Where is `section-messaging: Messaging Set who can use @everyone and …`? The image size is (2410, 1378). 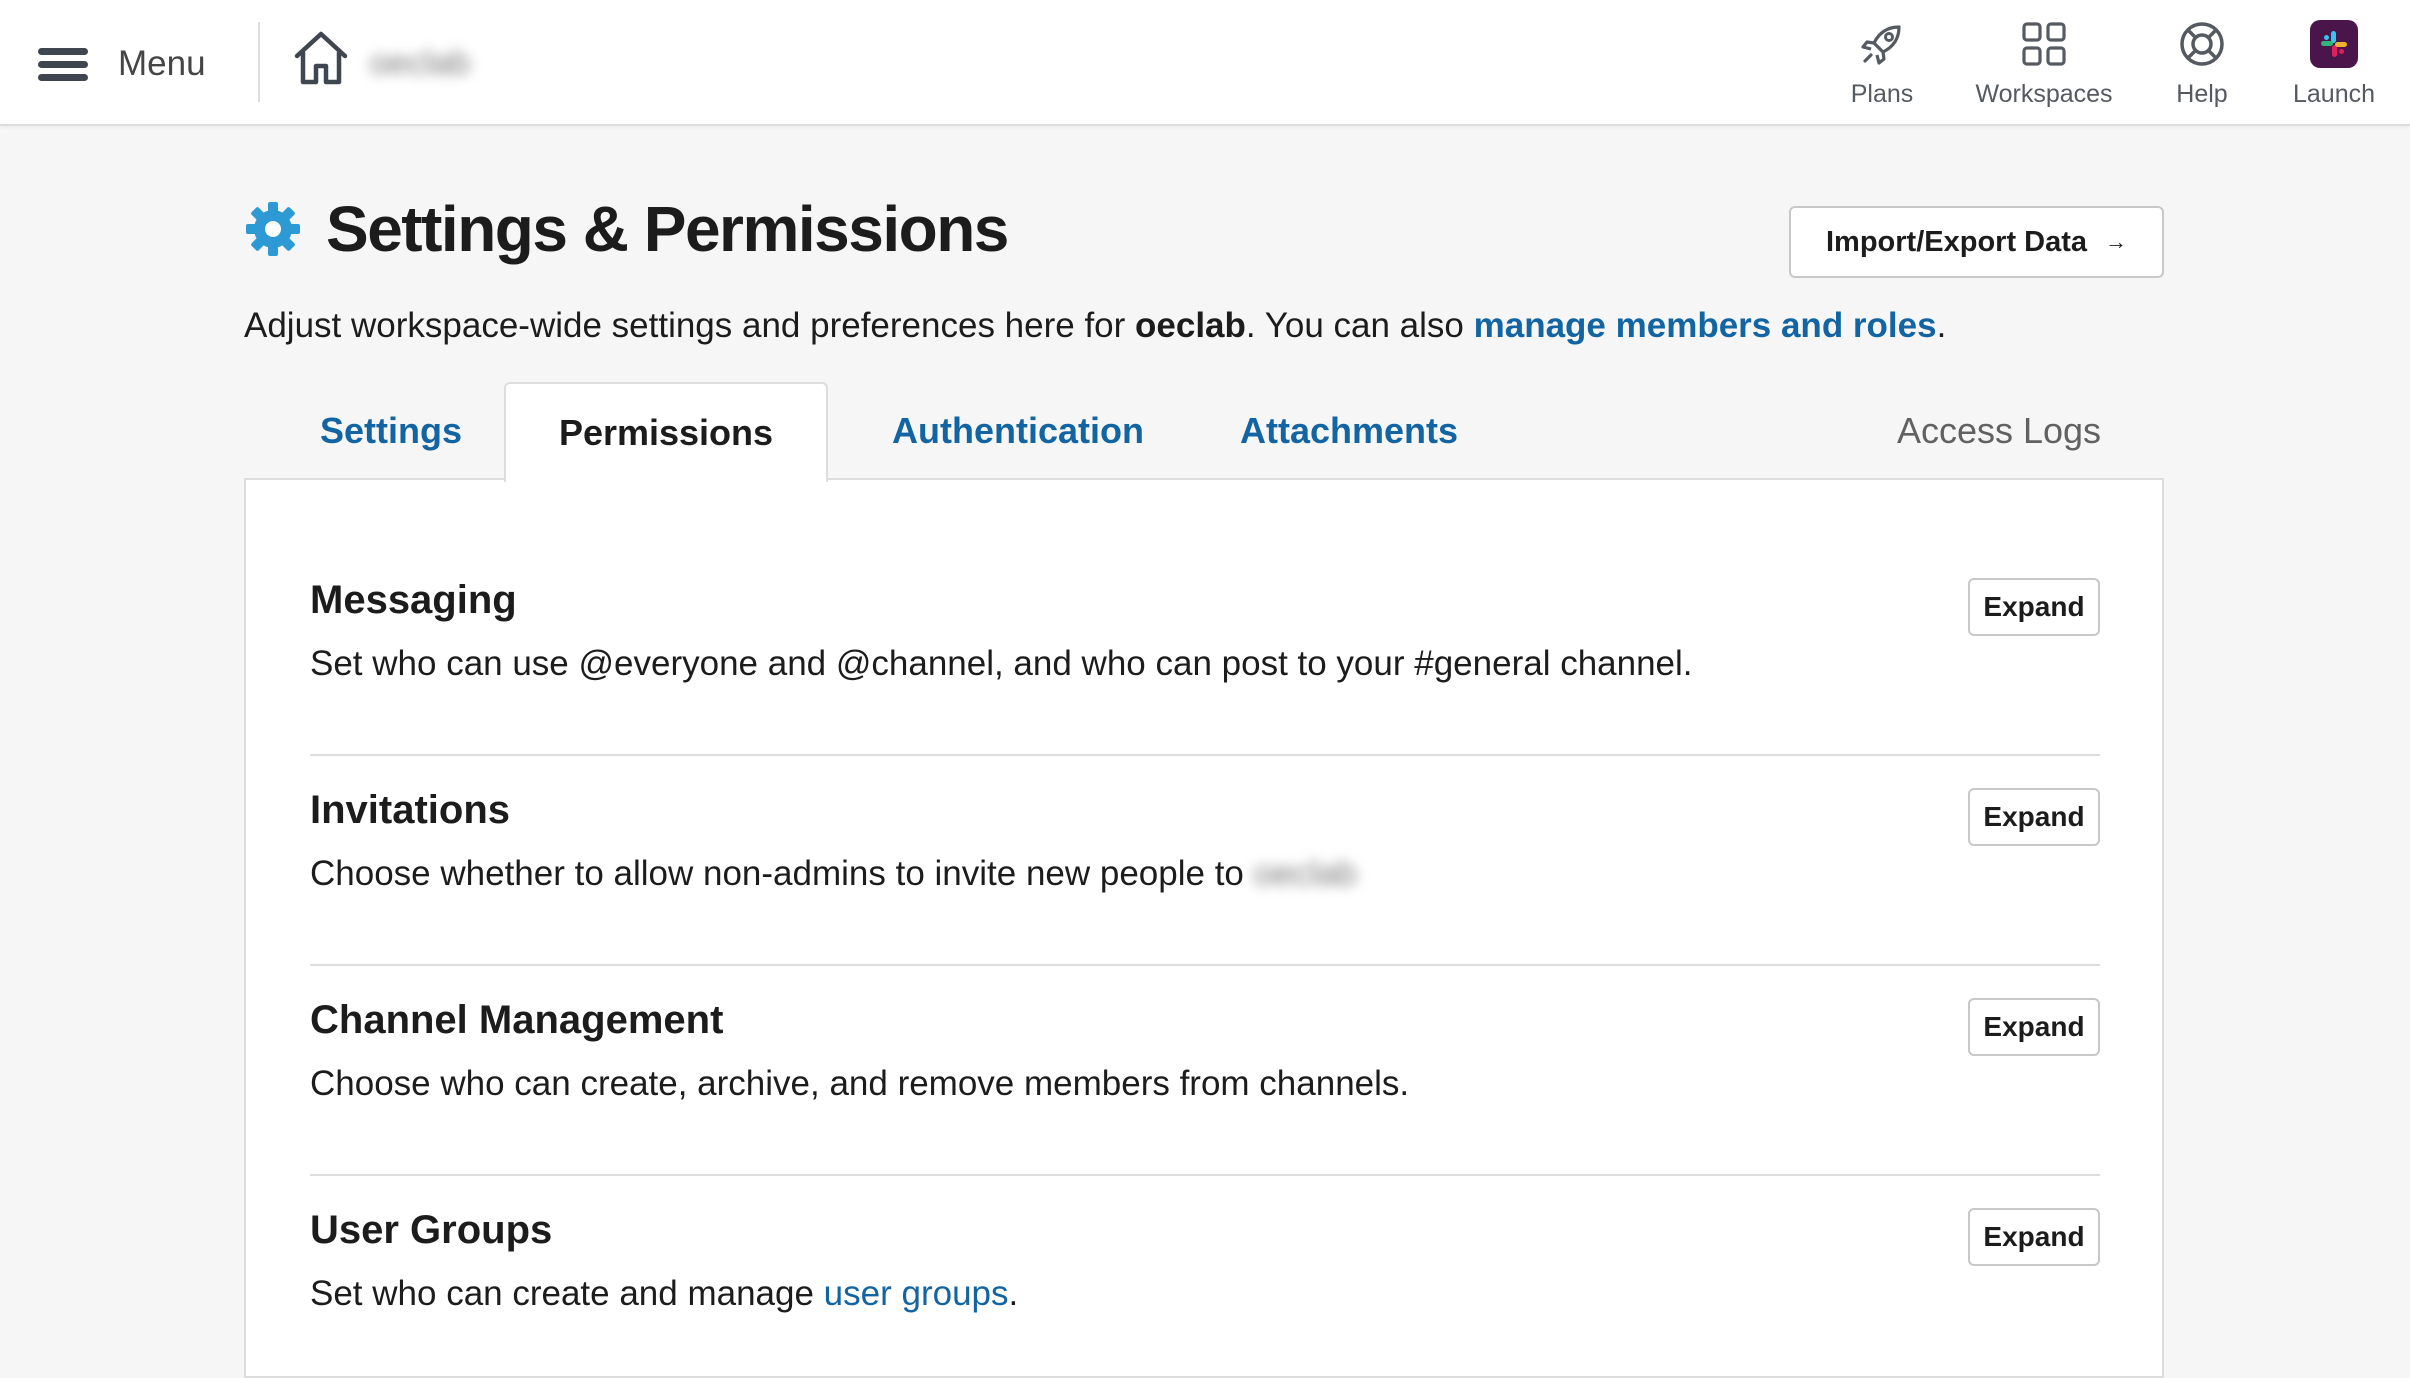 section-messaging: Messaging Set who can use @everyone and … is located at coordinates (1205, 585).